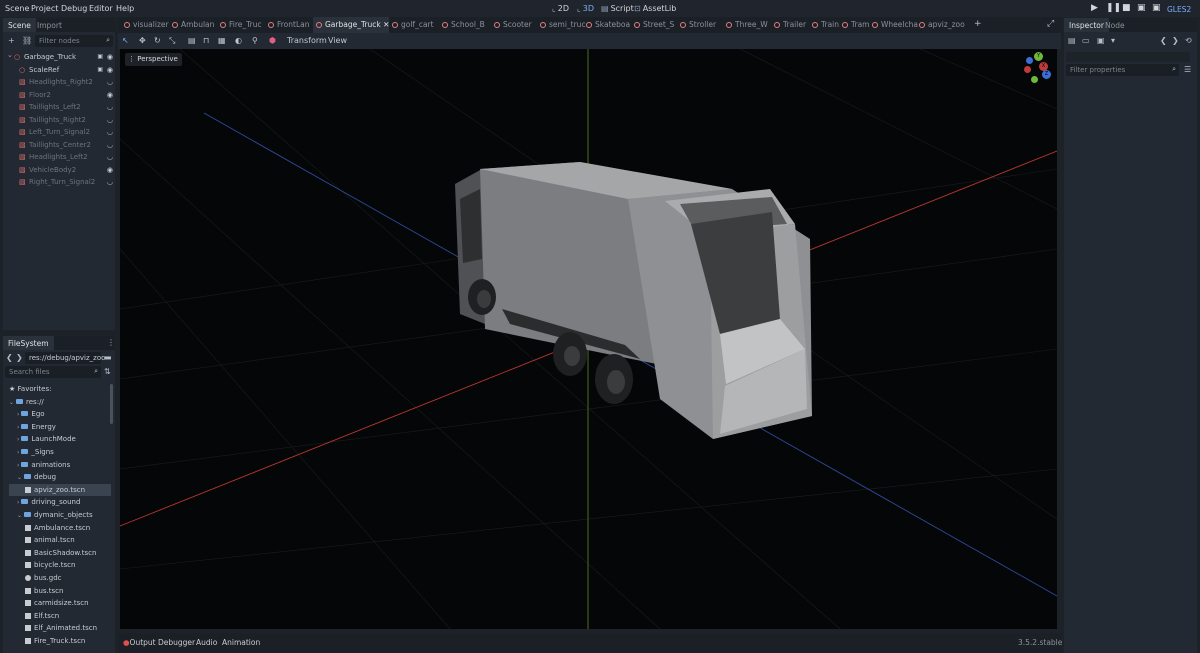  What do you see at coordinates (1163, 41) in the screenshot?
I see `history-back-icon: ❮` at bounding box center [1163, 41].